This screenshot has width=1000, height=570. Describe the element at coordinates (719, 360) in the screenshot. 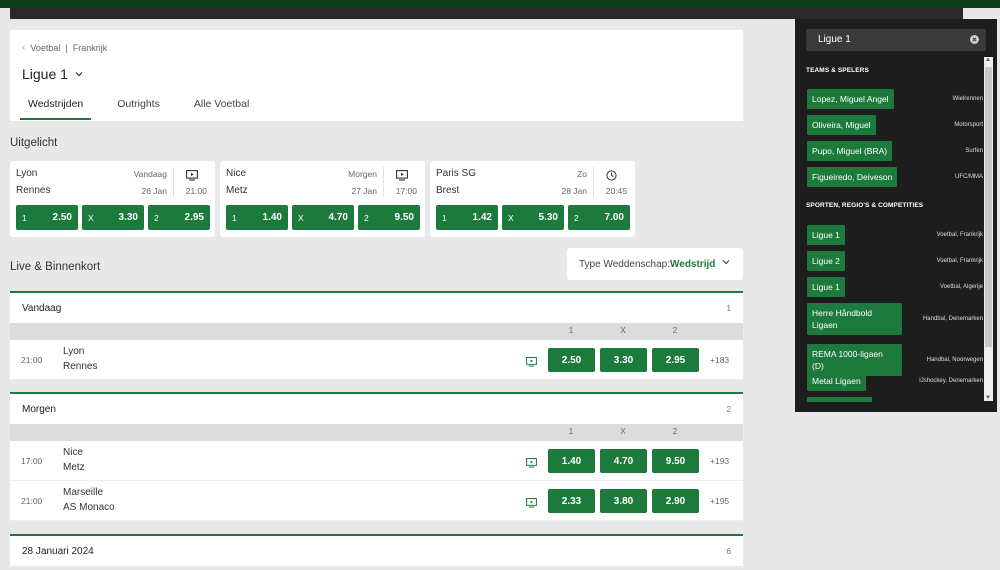

I see `more-markets-link: +183` at that location.